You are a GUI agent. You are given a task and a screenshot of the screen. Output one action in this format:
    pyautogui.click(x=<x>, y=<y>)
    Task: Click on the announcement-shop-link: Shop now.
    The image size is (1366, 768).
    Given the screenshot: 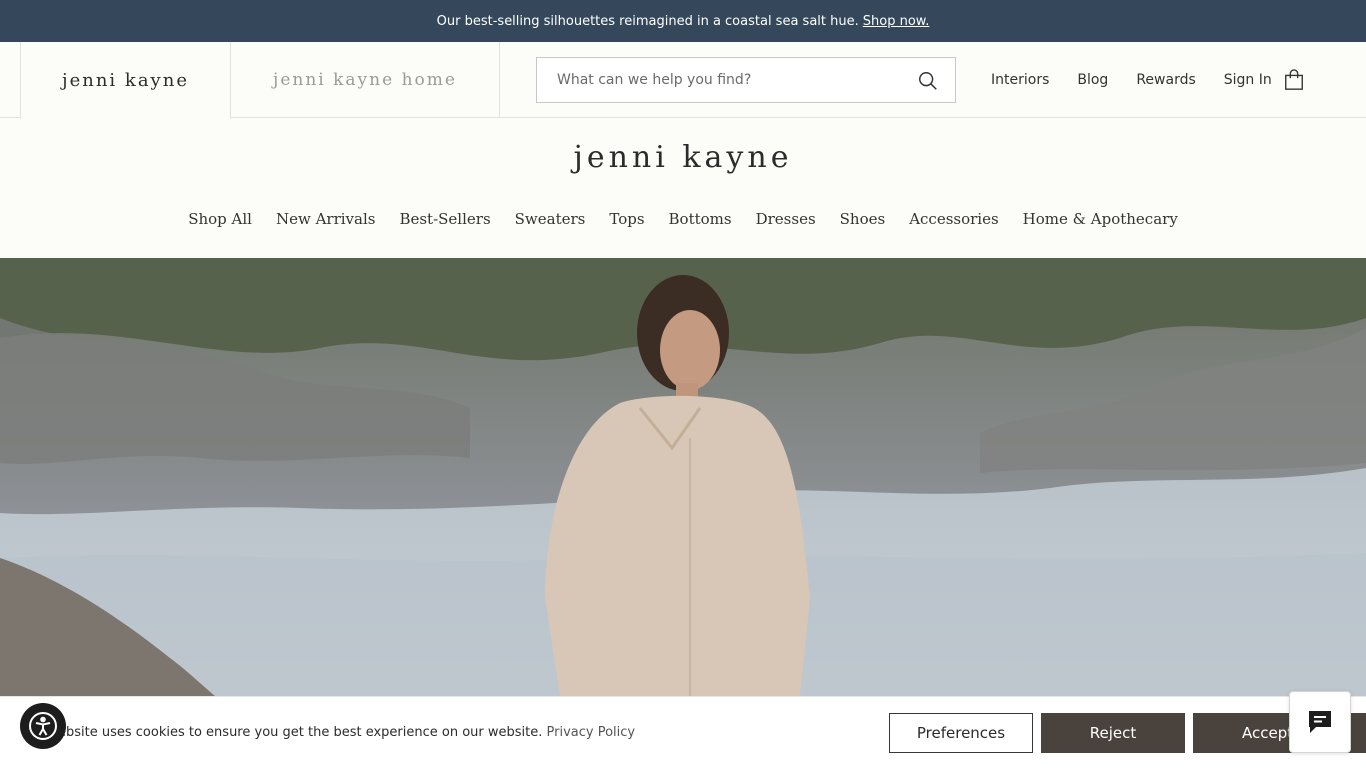 What is the action you would take?
    pyautogui.click(x=896, y=21)
    